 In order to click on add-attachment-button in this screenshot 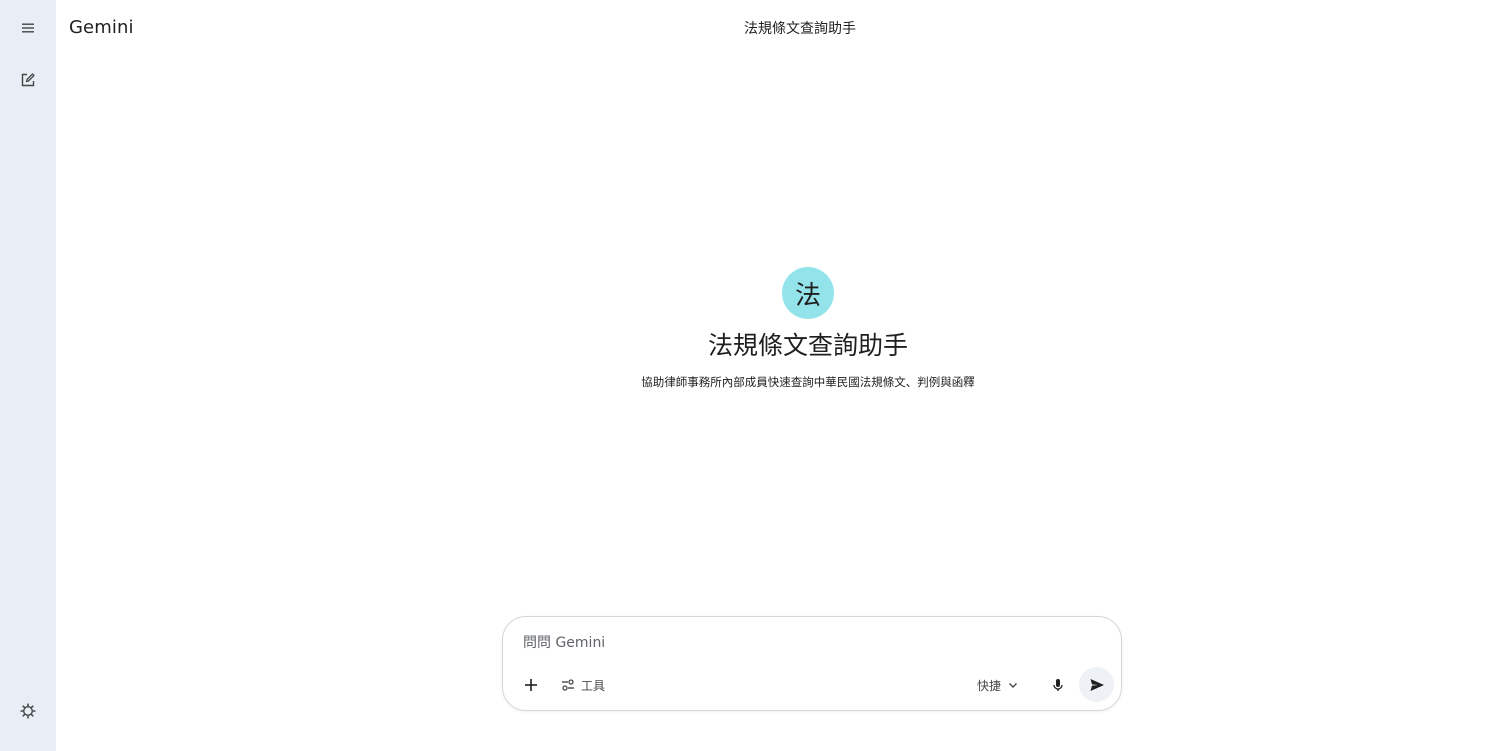, I will do `click(531, 685)`.